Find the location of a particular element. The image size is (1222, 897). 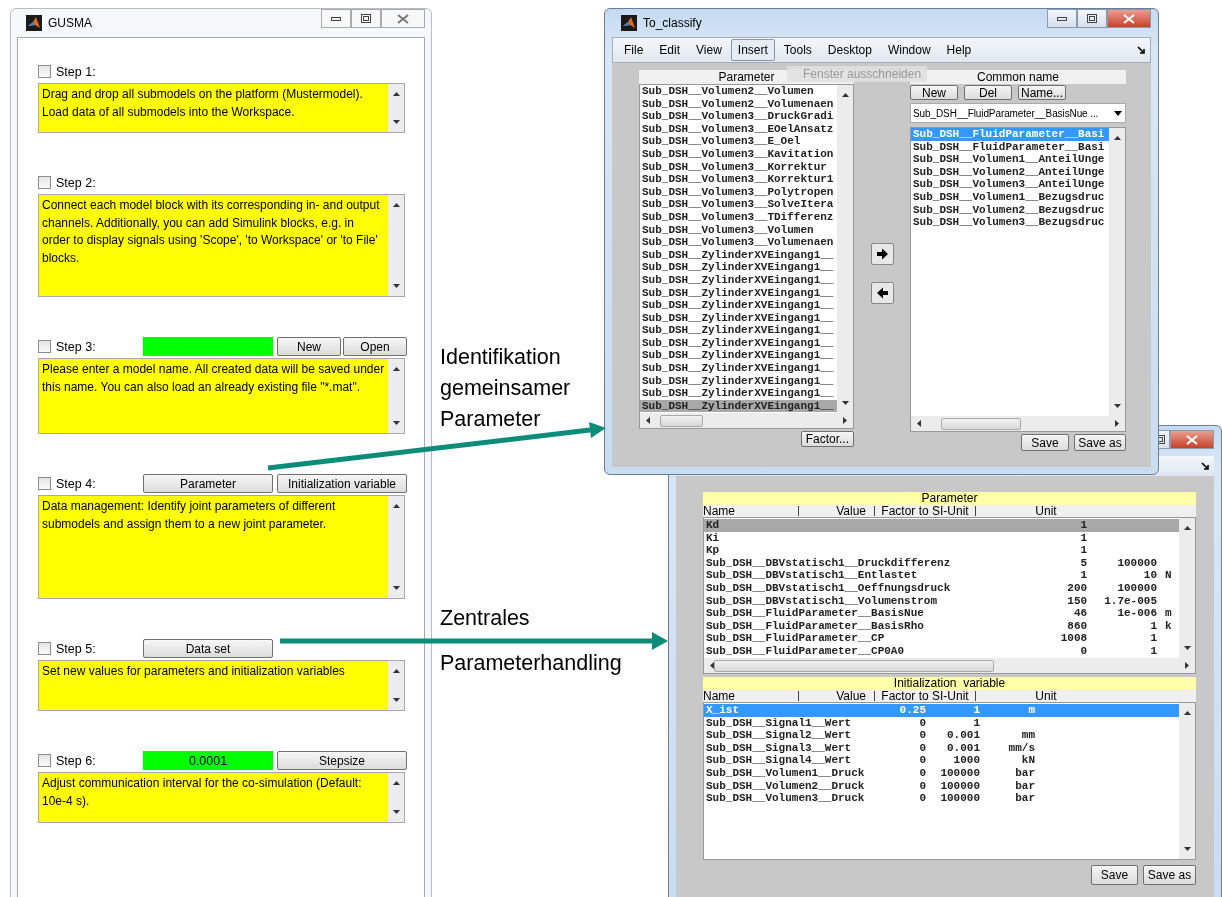

list-item: Sub_DSH__Volumen3__Korrektur is located at coordinates (738, 167).